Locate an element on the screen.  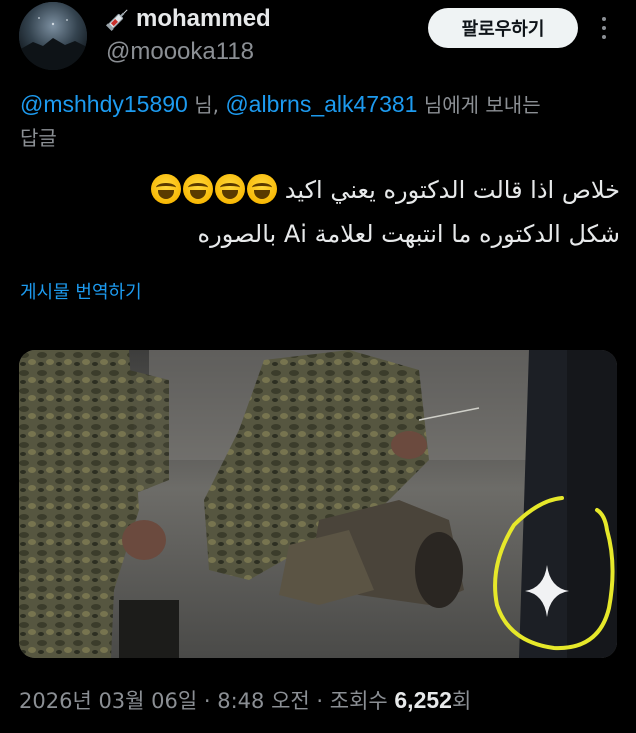
view-count: 6,252 is located at coordinates (423, 700).